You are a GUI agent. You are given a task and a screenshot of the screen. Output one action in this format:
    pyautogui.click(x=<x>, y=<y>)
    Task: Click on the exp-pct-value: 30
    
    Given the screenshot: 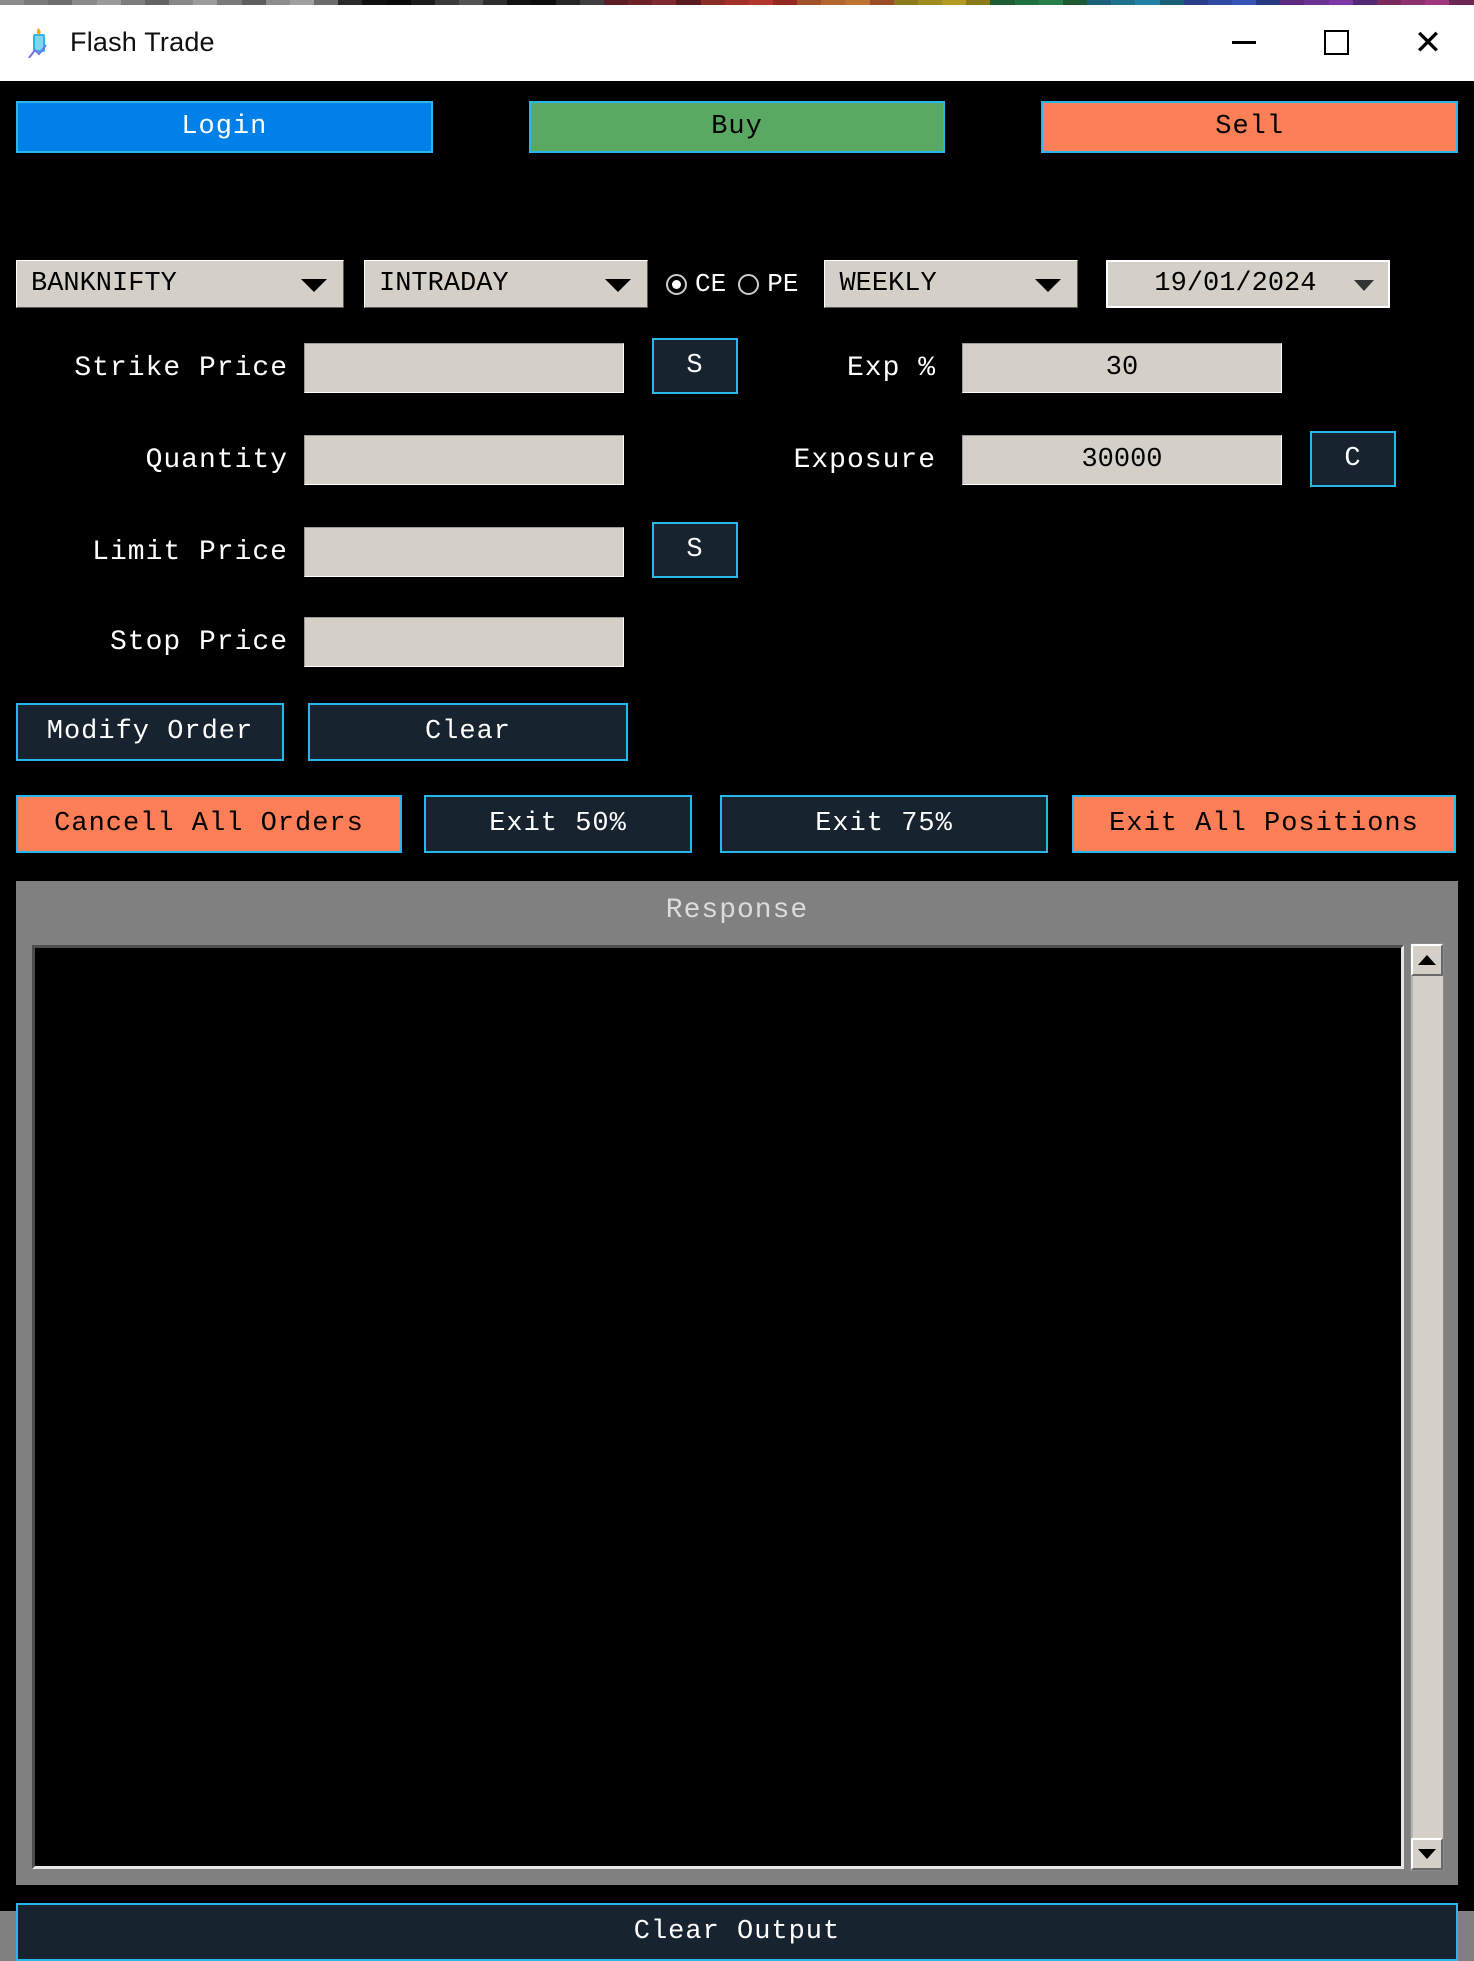 What is the action you would take?
    pyautogui.click(x=1122, y=368)
    